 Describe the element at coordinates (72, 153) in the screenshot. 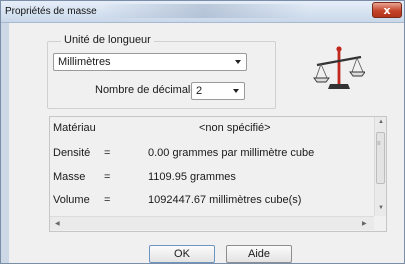

I see `density-label: Densité` at that location.